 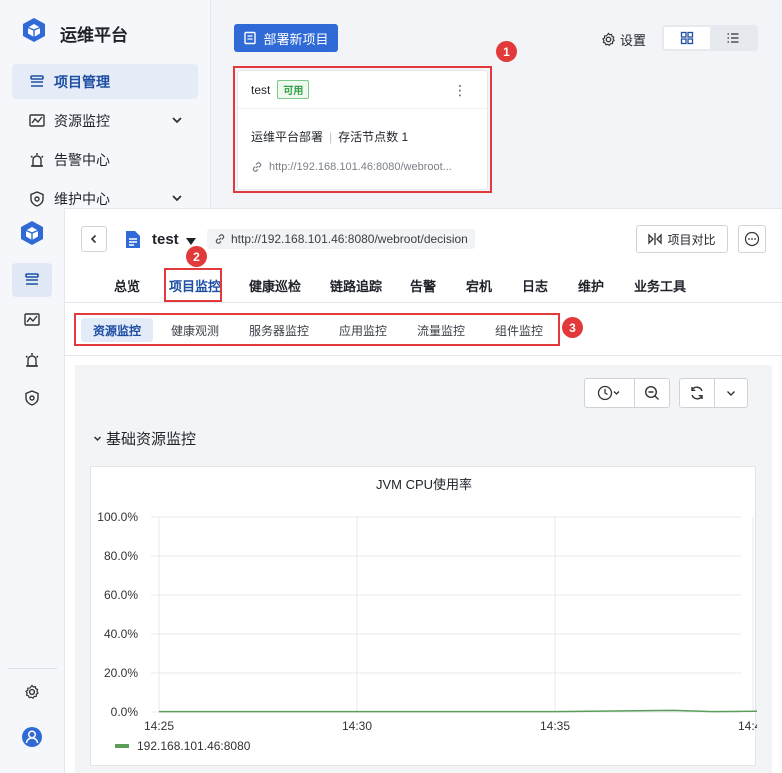 What do you see at coordinates (32, 668) in the screenshot?
I see `rail-divider` at bounding box center [32, 668].